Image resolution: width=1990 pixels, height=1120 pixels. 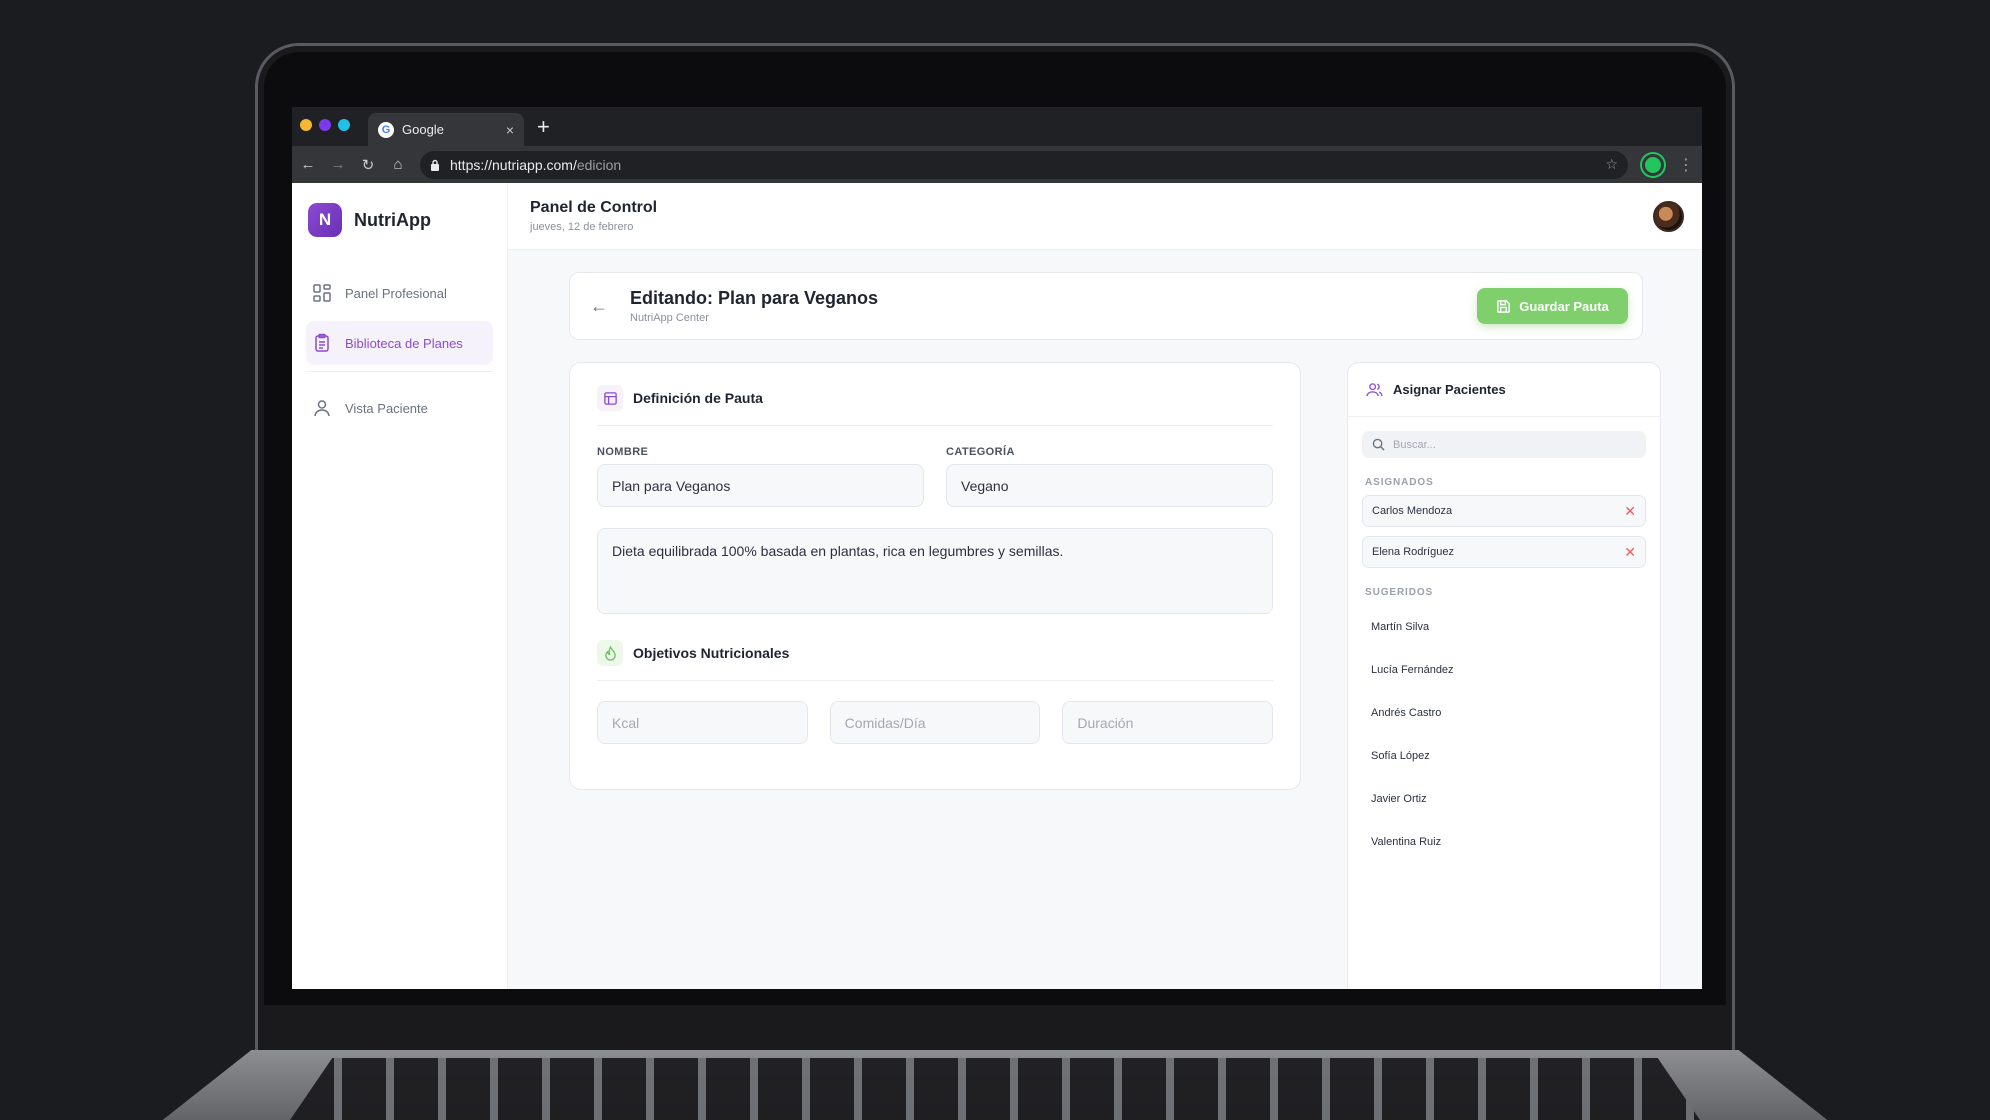 I want to click on suggested-patient: Andrés Castro, so click(x=1504, y=712).